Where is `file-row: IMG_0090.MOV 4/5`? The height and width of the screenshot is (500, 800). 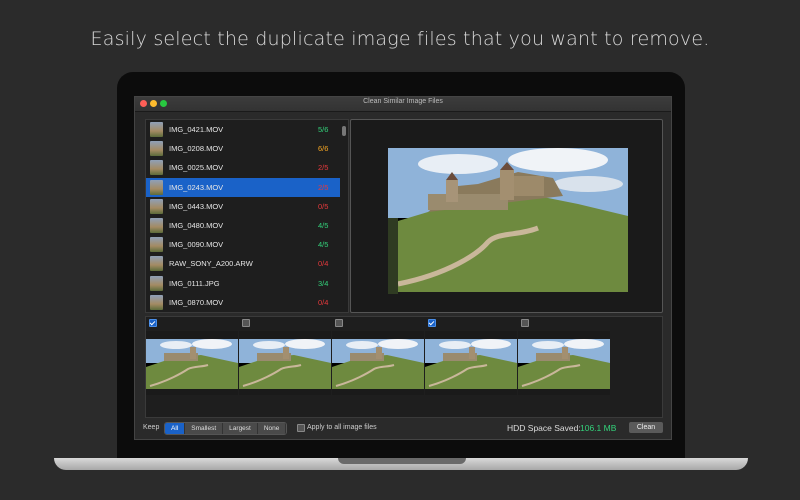
file-row: IMG_0090.MOV 4/5 is located at coordinates (243, 244).